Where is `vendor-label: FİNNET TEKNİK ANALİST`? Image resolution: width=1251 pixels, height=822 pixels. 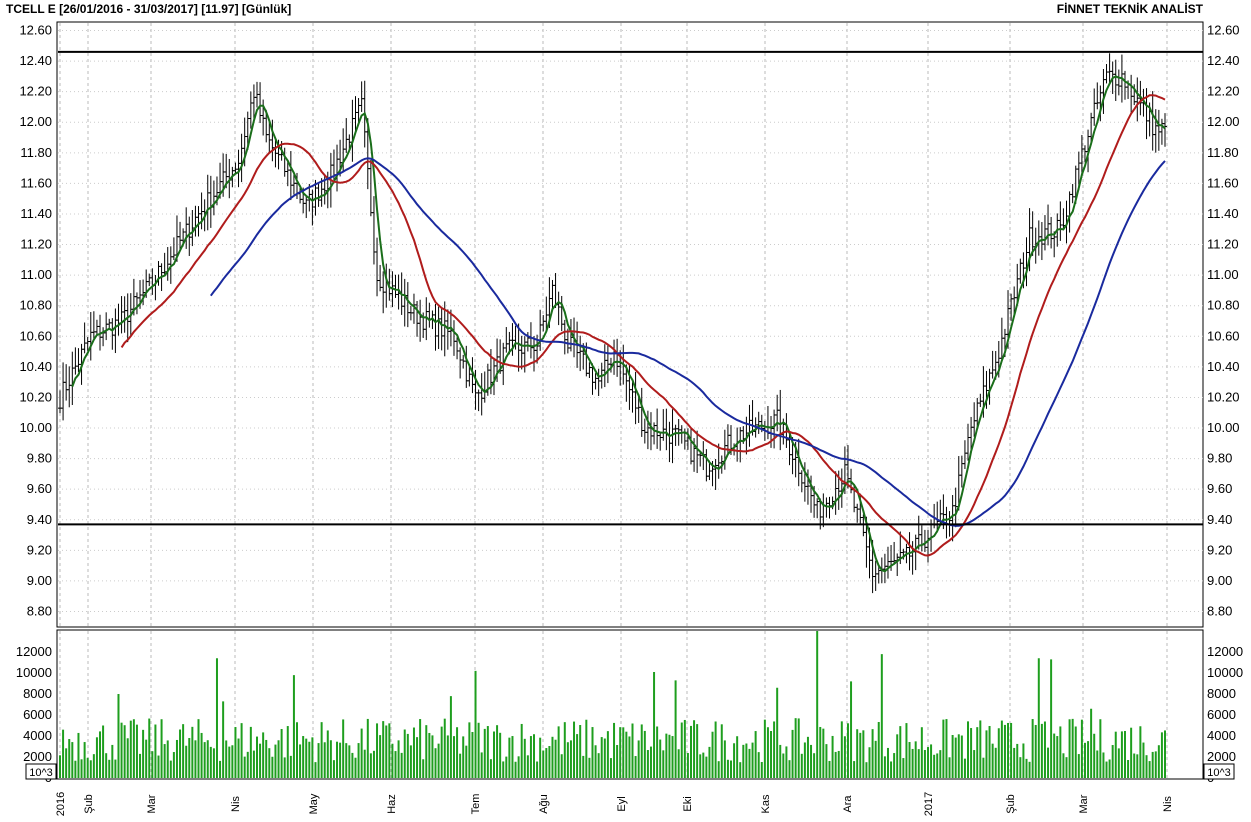 vendor-label: FİNNET TEKNİK ANALİST is located at coordinates (1129, 9).